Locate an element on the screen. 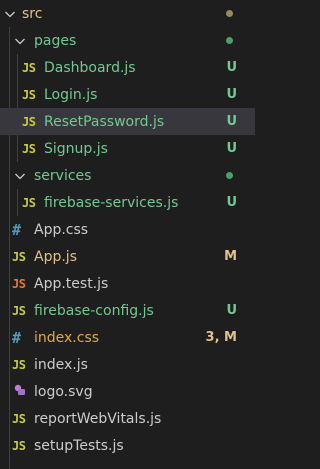 This screenshot has width=320, height=469. file-firebase-services: JS firebase-services.js U is located at coordinates (127, 202).